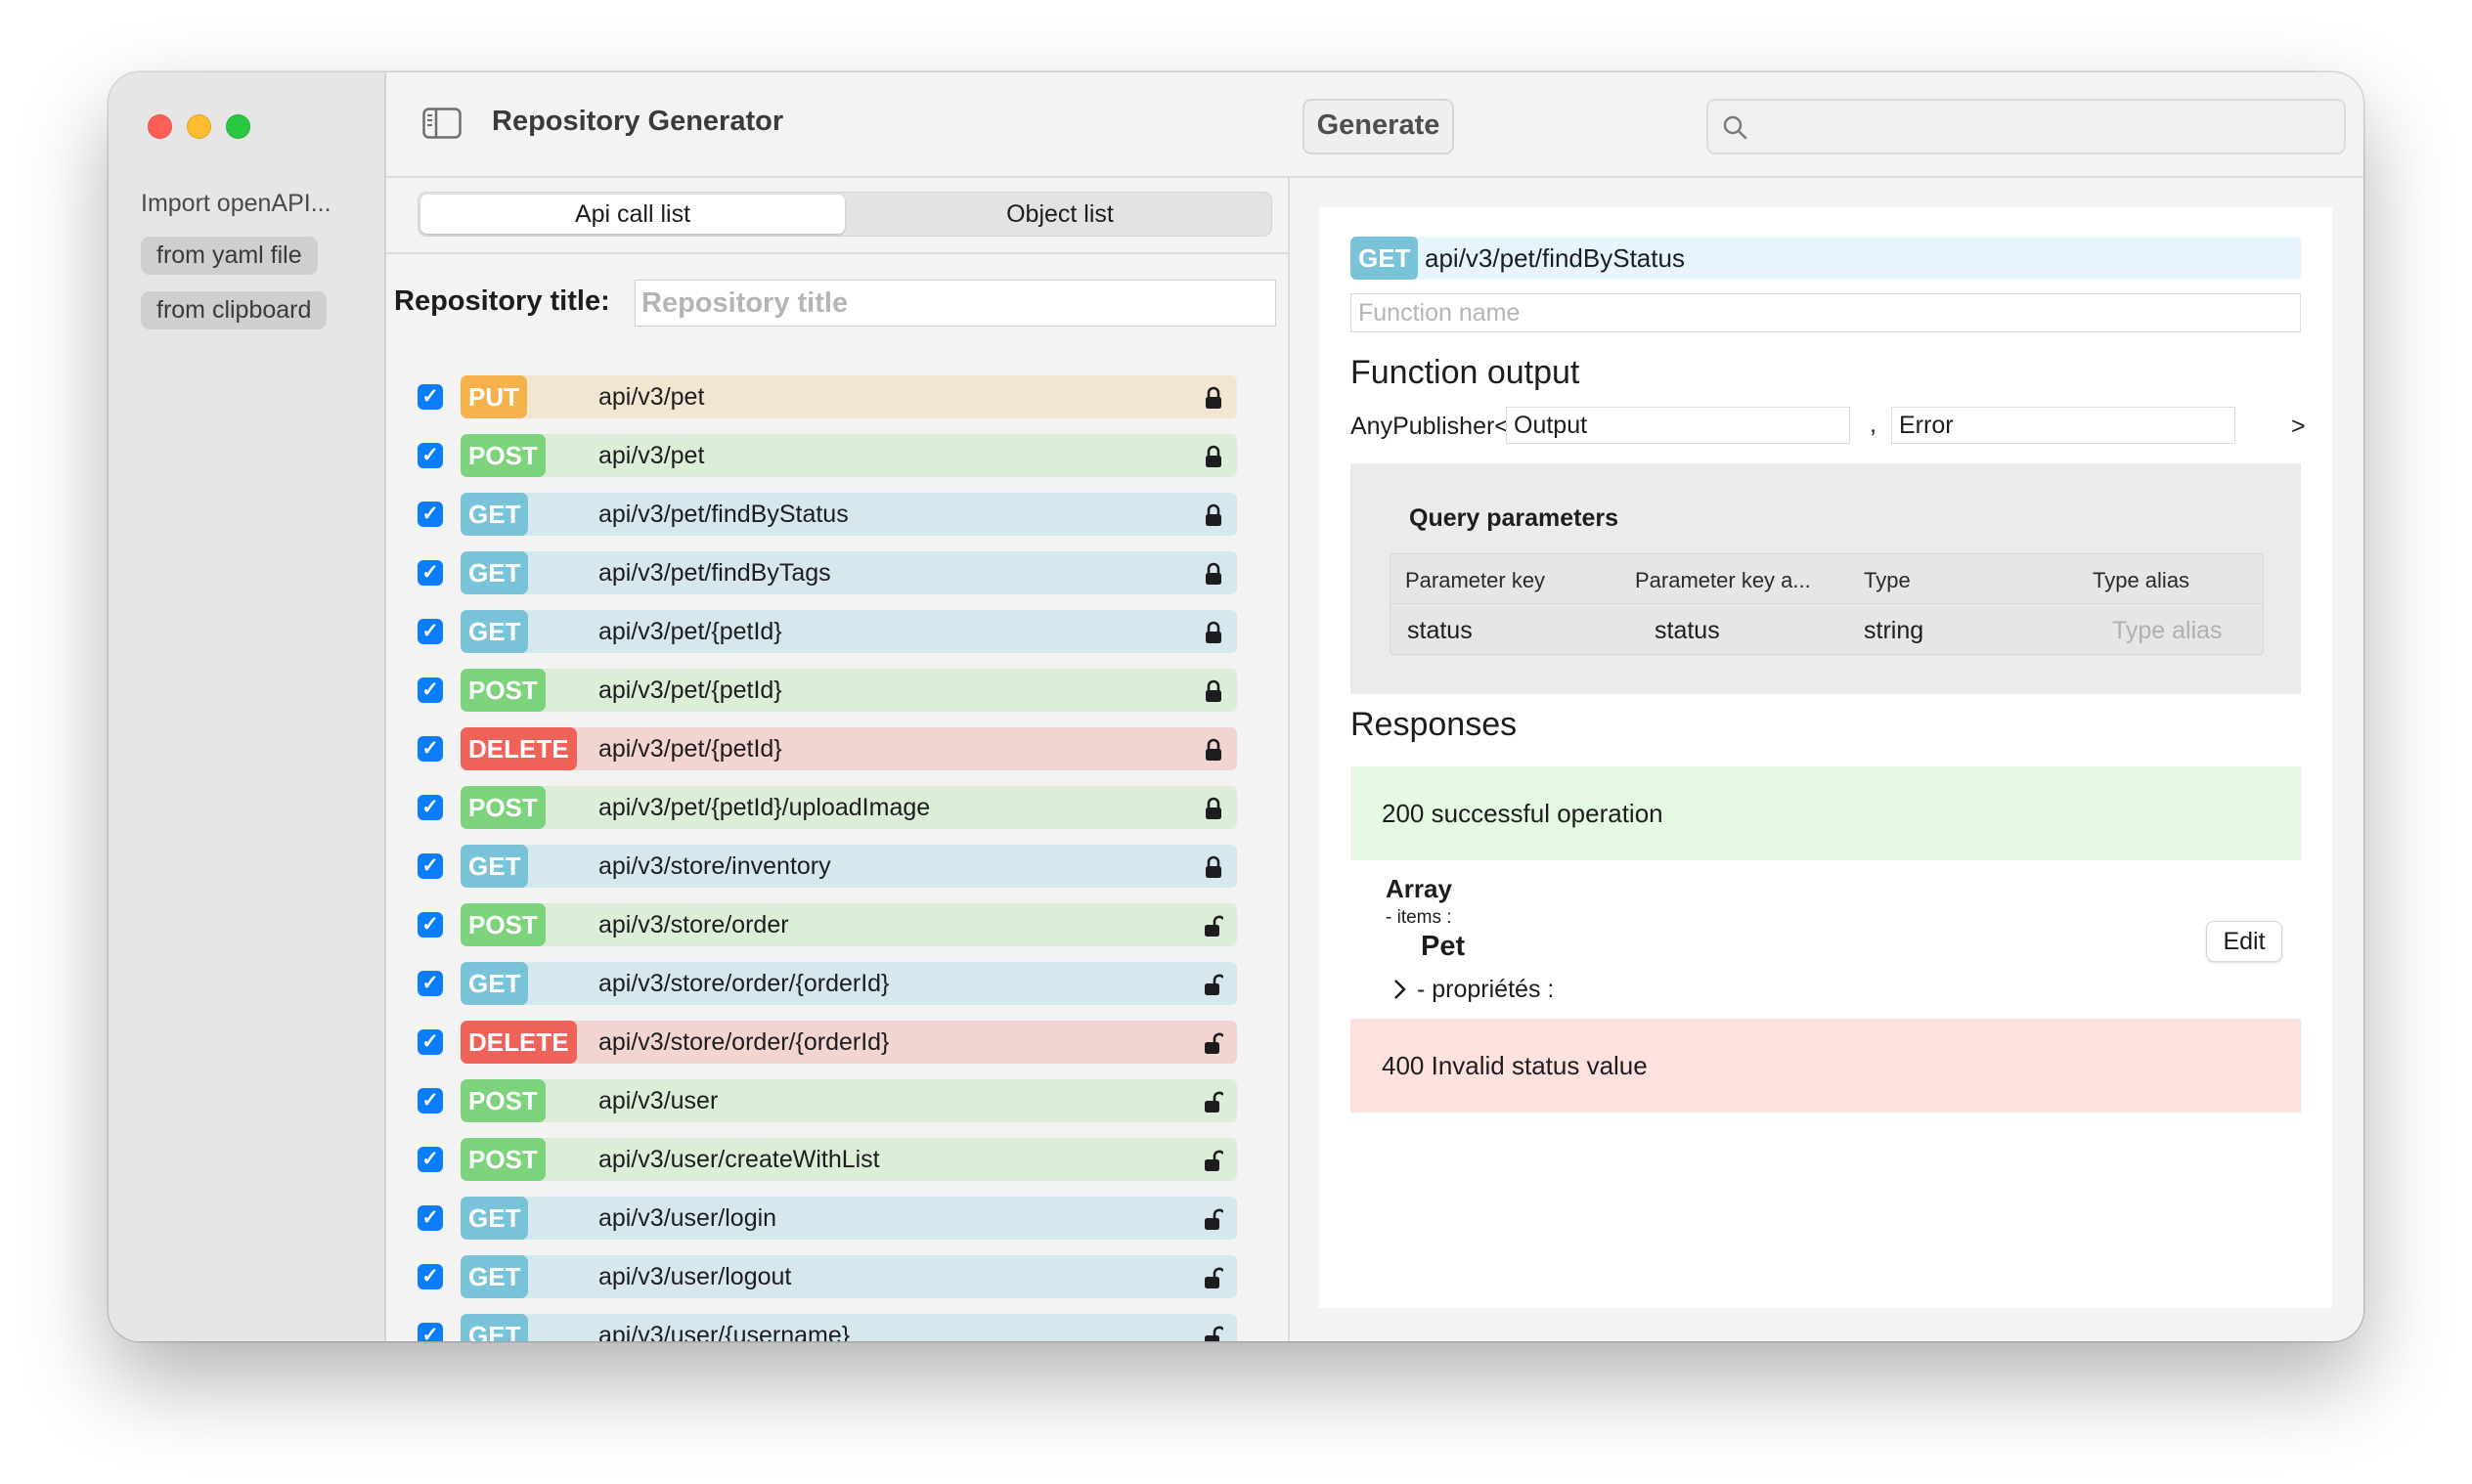 This screenshot has height=1484, width=2472. What do you see at coordinates (1826, 813) in the screenshot?
I see `response-200: 200 successful operation` at bounding box center [1826, 813].